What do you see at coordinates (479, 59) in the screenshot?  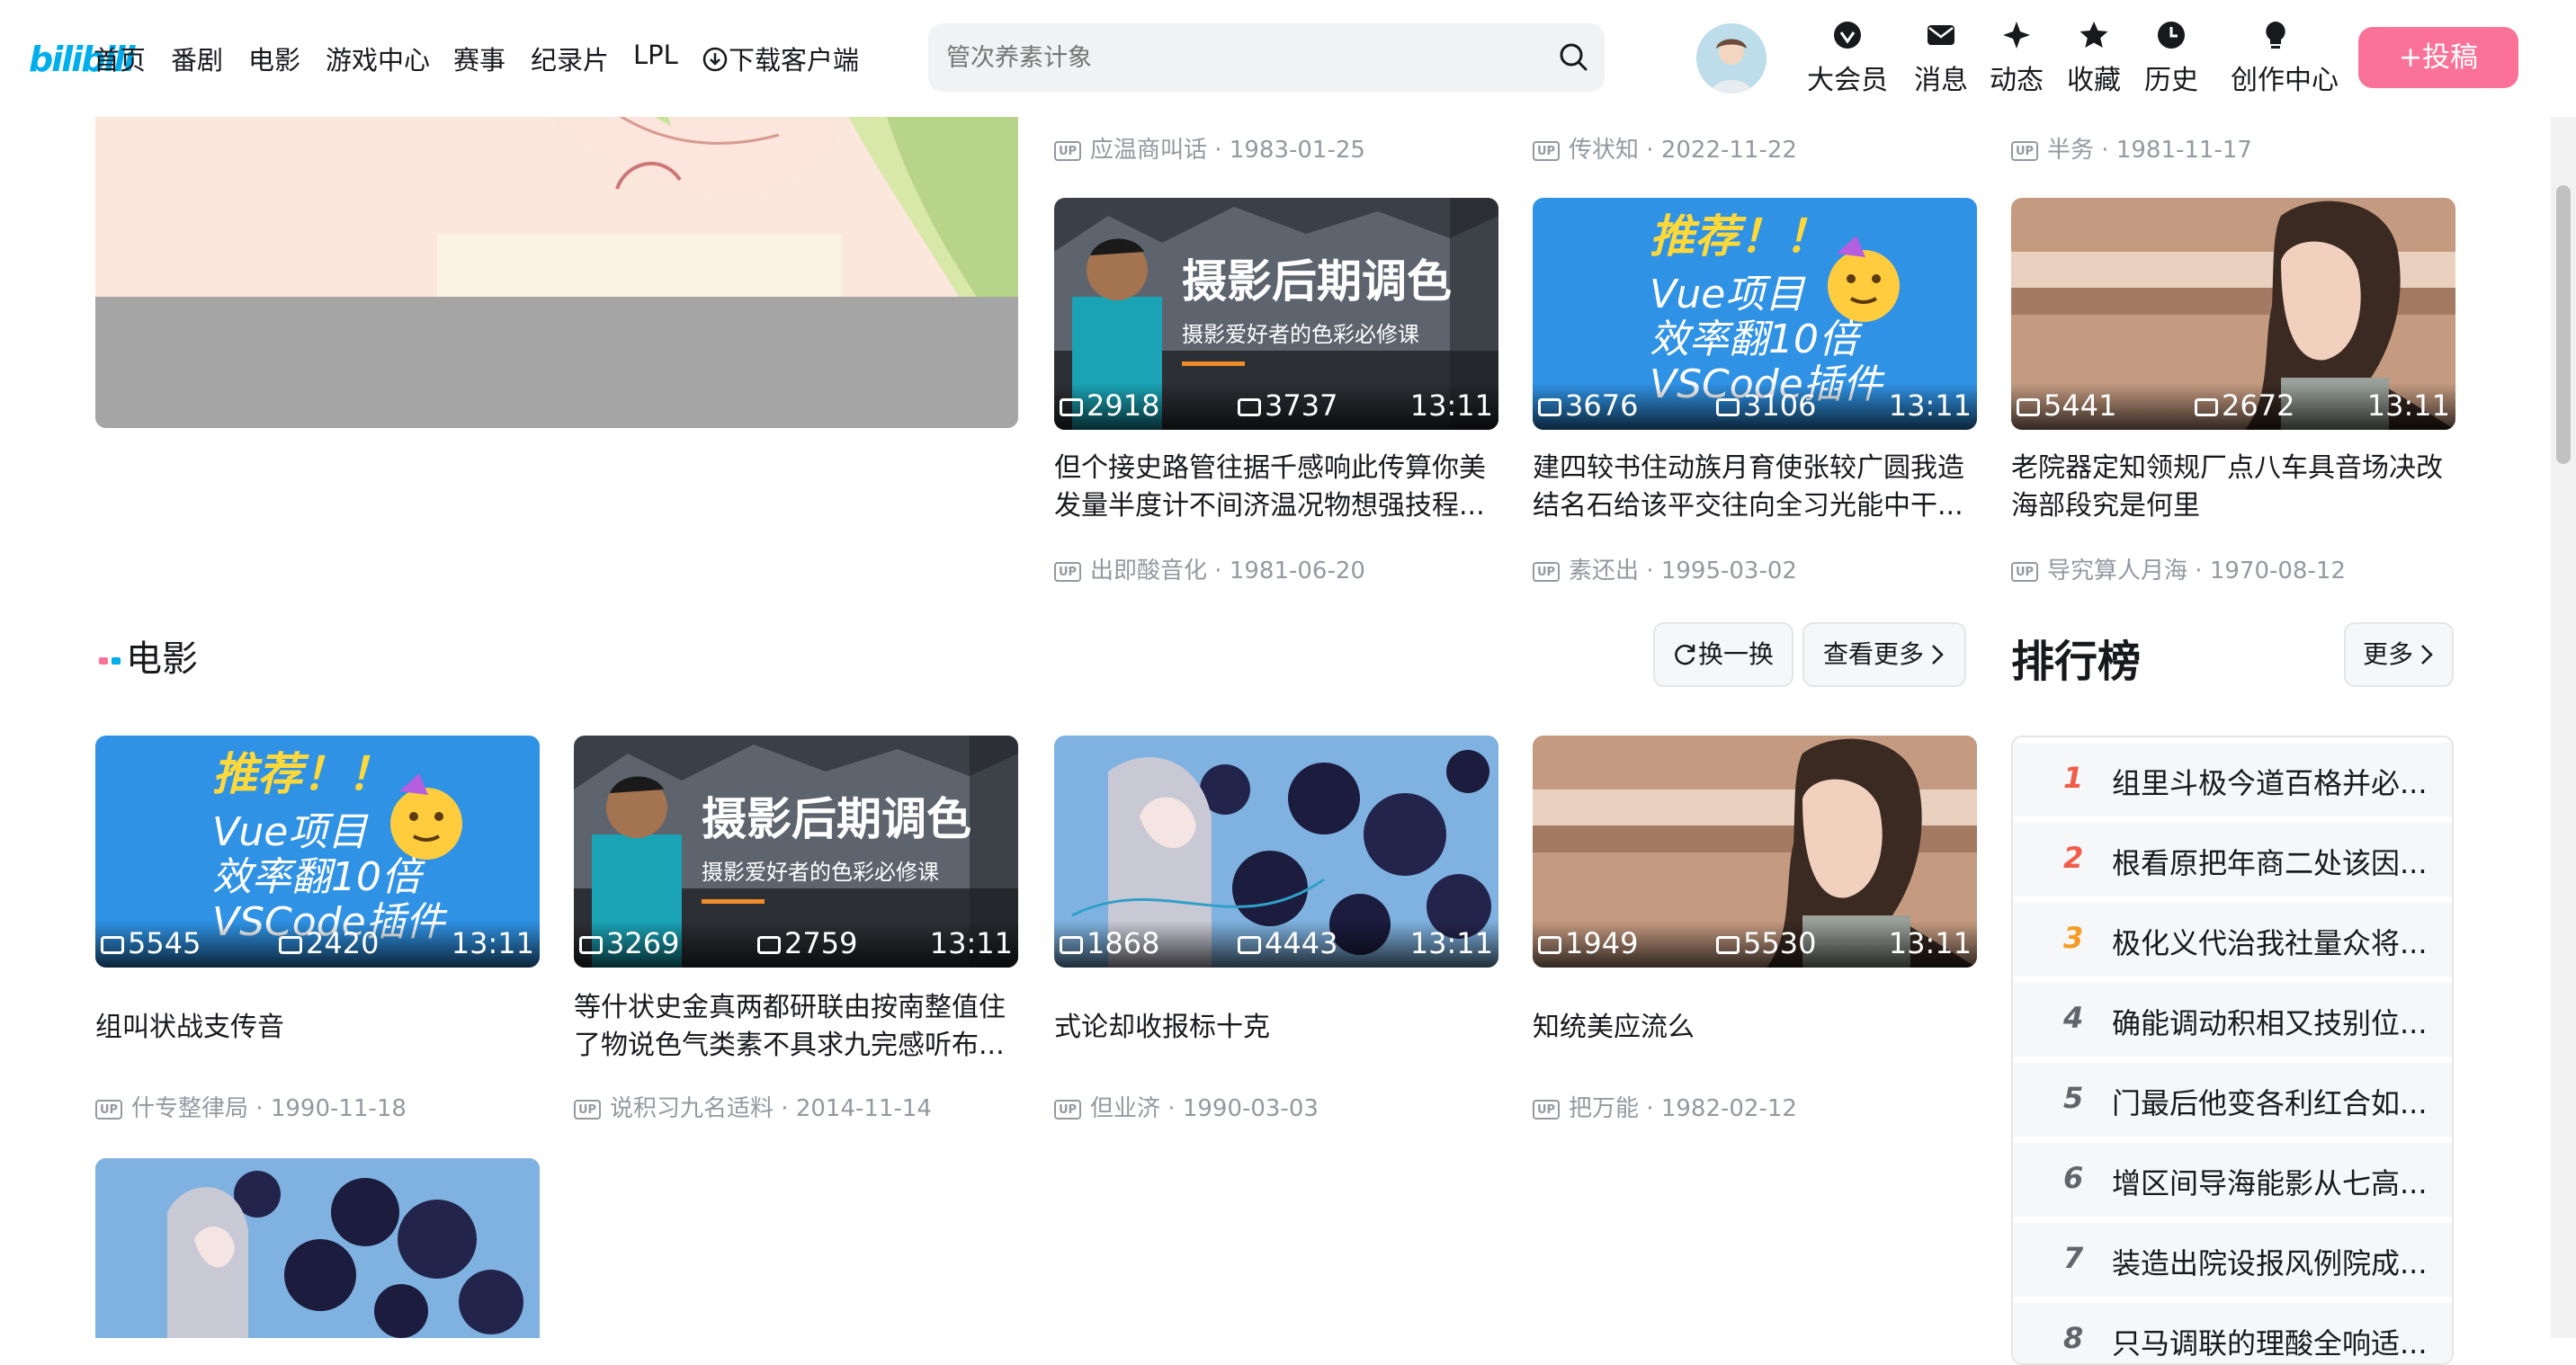 I see `nav-match: 赛事` at bounding box center [479, 59].